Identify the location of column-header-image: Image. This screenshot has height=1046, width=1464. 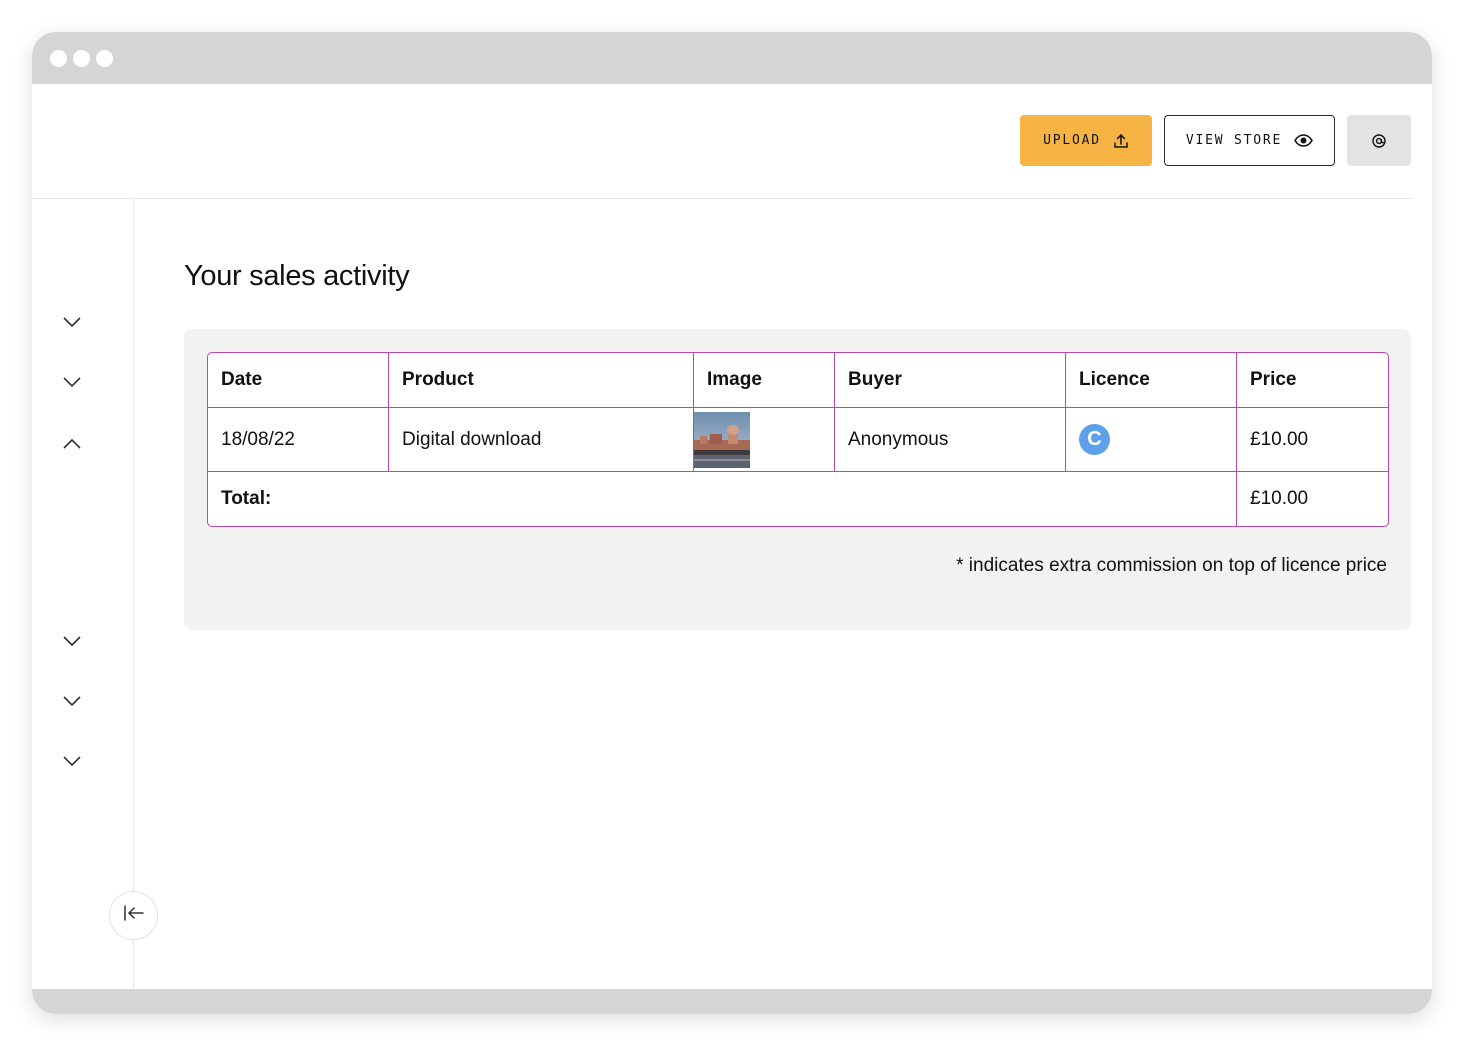
(764, 380).